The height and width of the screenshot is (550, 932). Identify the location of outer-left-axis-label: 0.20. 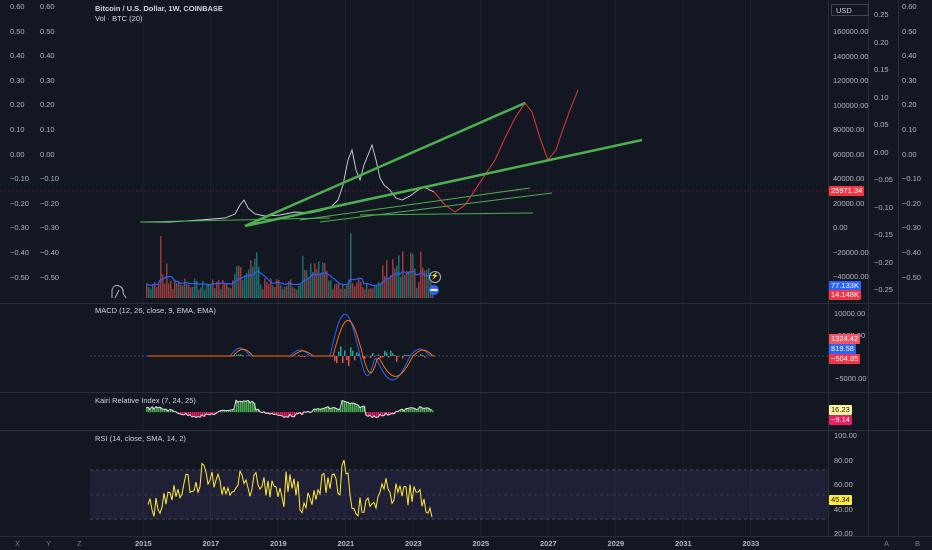
(17, 105).